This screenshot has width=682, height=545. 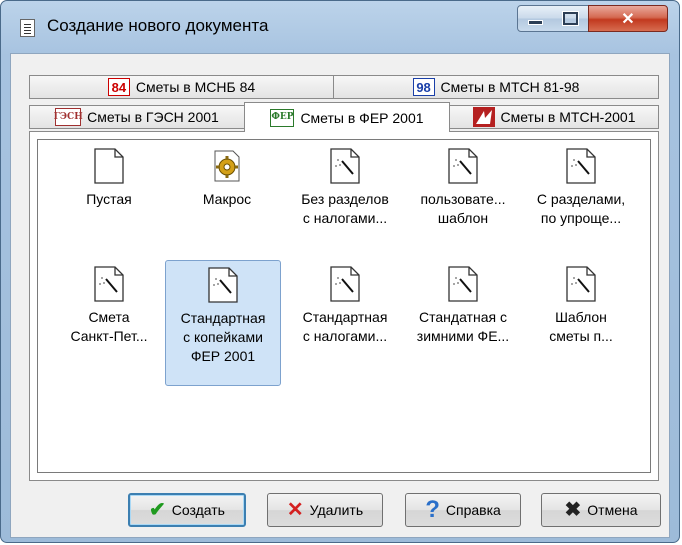 I want to click on help-button: ? Справка, so click(x=463, y=510).